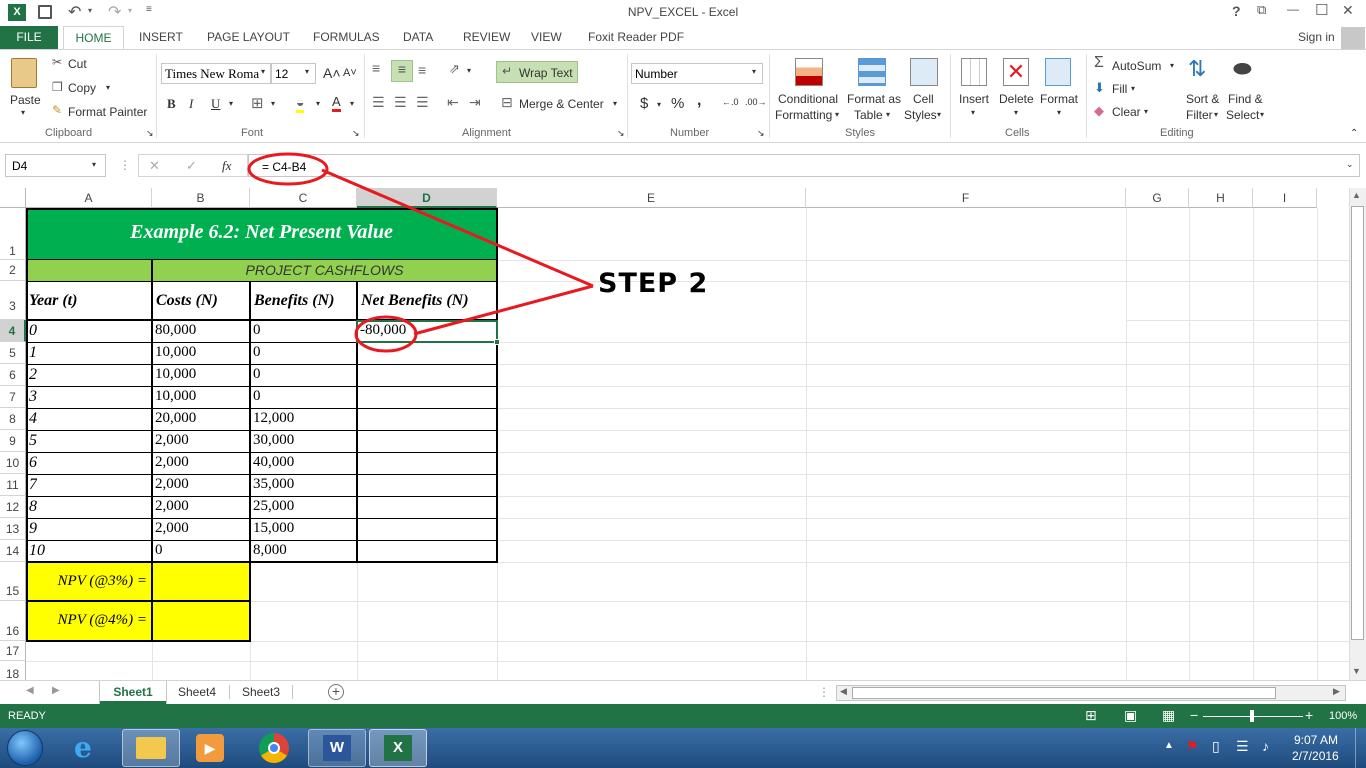 This screenshot has width=1366, height=768. Describe the element at coordinates (56, 690) in the screenshot. I see `next-sheet-icon: ▶` at that location.